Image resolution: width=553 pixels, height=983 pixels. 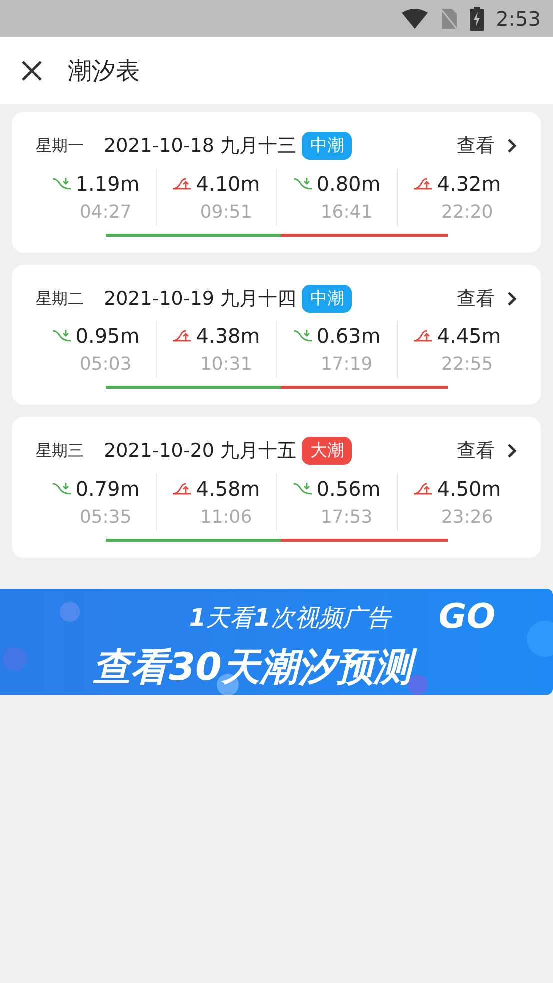 What do you see at coordinates (469, 336) in the screenshot?
I see `tide-height: 4.45m` at bounding box center [469, 336].